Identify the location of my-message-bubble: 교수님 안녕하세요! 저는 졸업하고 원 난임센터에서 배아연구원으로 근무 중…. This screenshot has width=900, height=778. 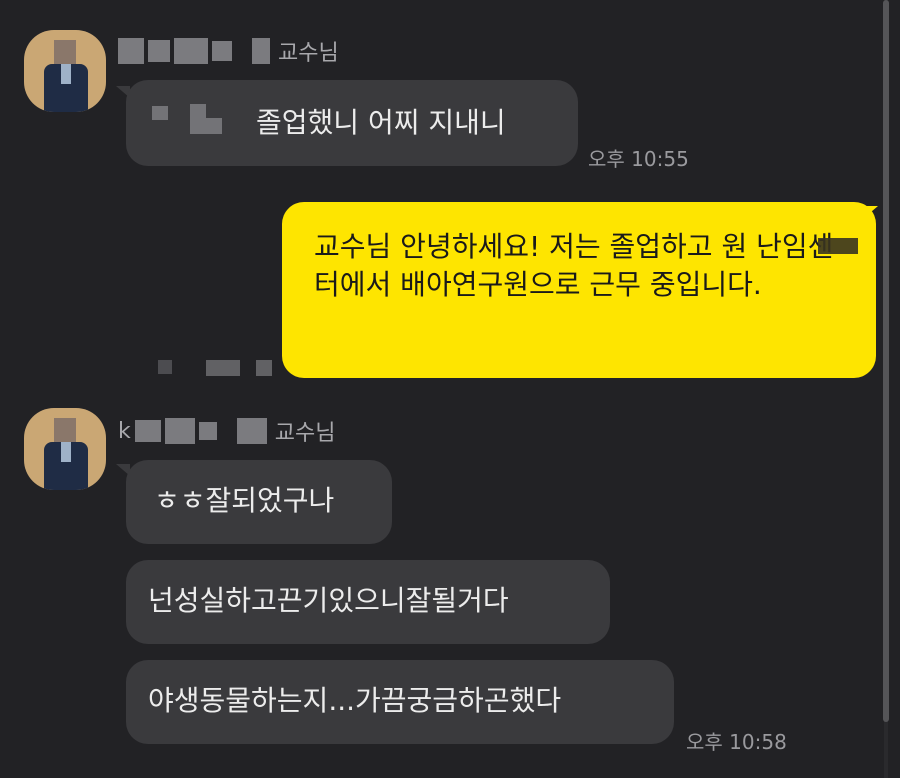
(579, 290).